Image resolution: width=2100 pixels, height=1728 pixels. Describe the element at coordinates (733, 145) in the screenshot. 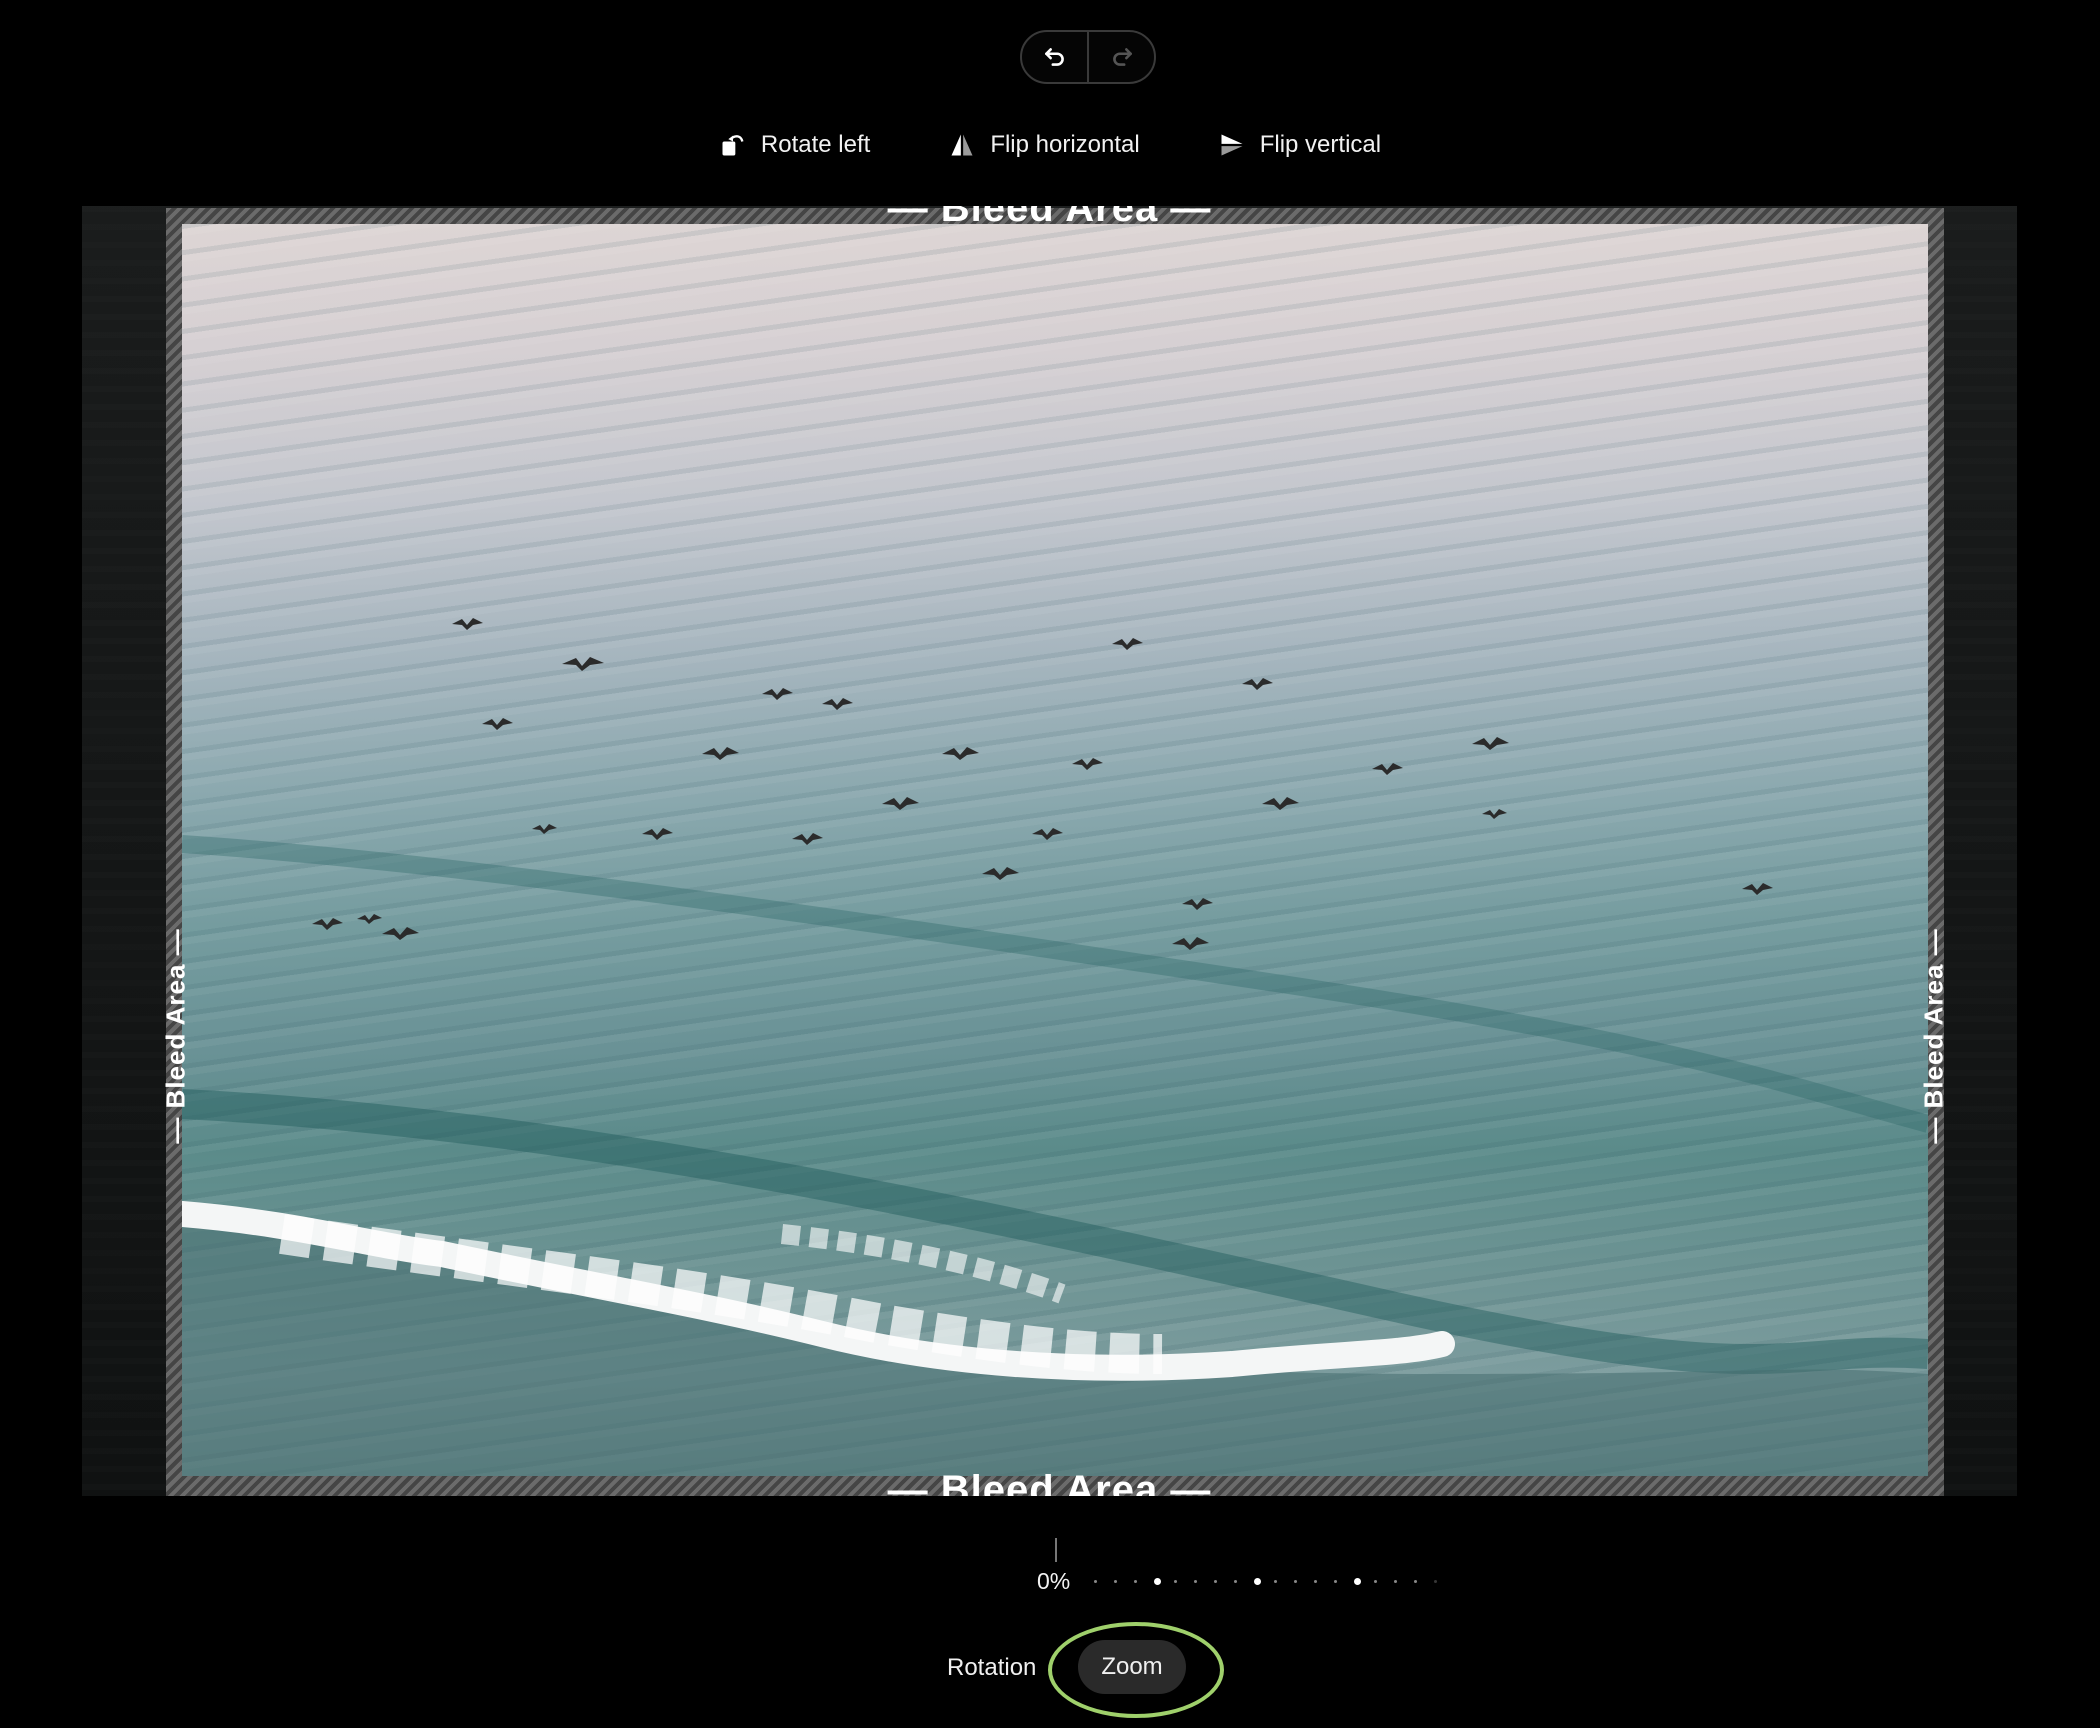

I see `rotate-left-icon` at that location.